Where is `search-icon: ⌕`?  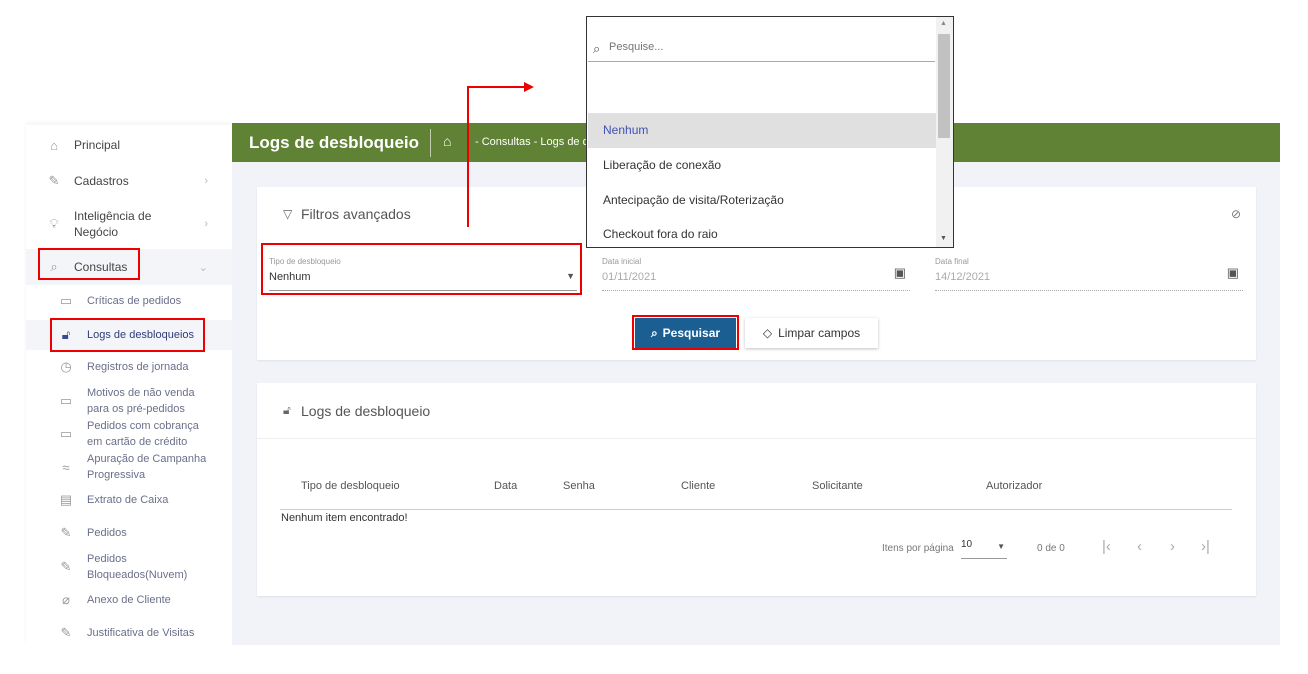 search-icon: ⌕ is located at coordinates (597, 48).